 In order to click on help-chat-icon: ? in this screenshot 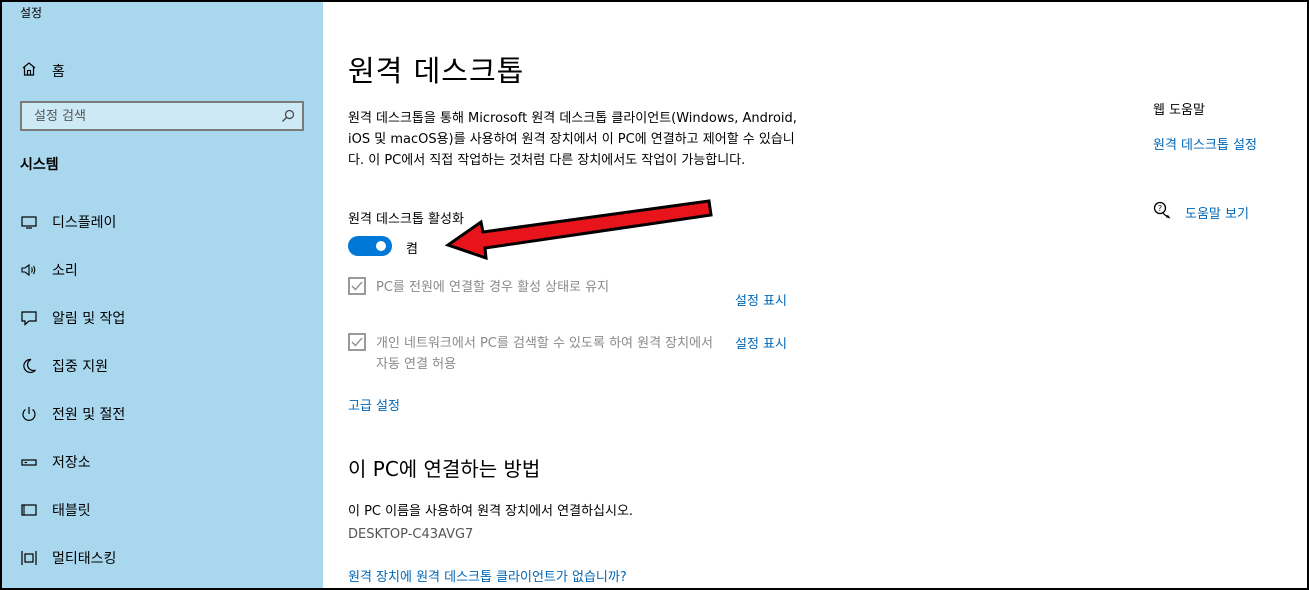, I will do `click(1162, 212)`.